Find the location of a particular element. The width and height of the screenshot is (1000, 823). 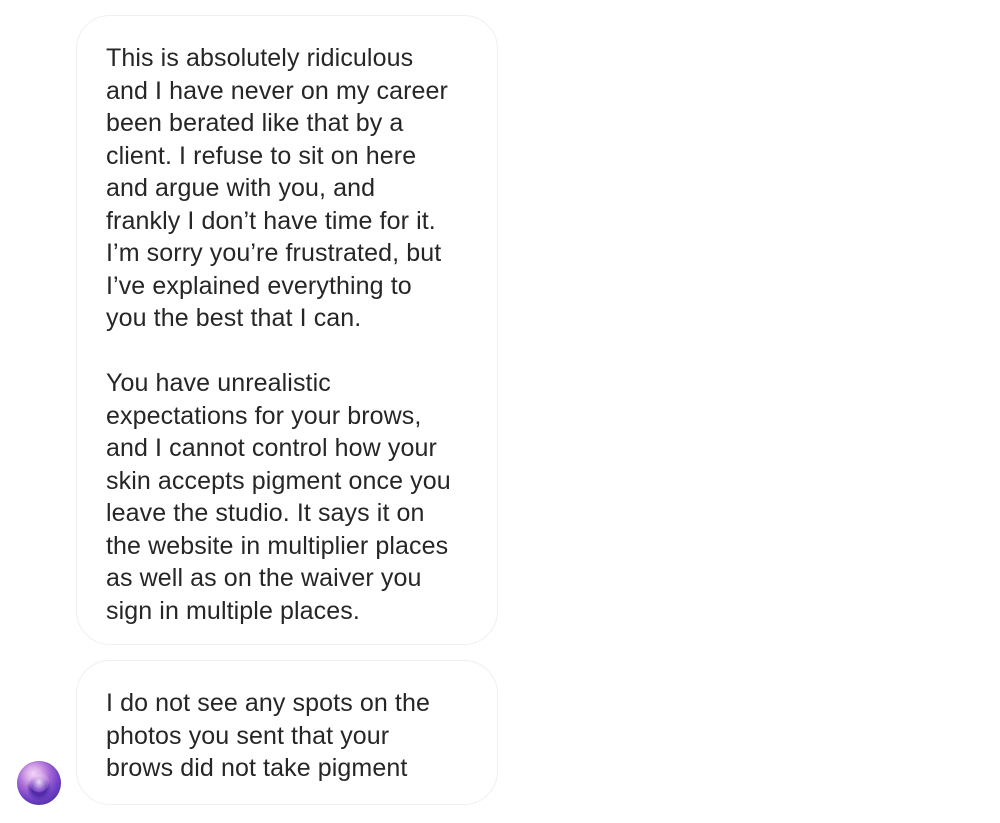

avatar is located at coordinates (39, 783).